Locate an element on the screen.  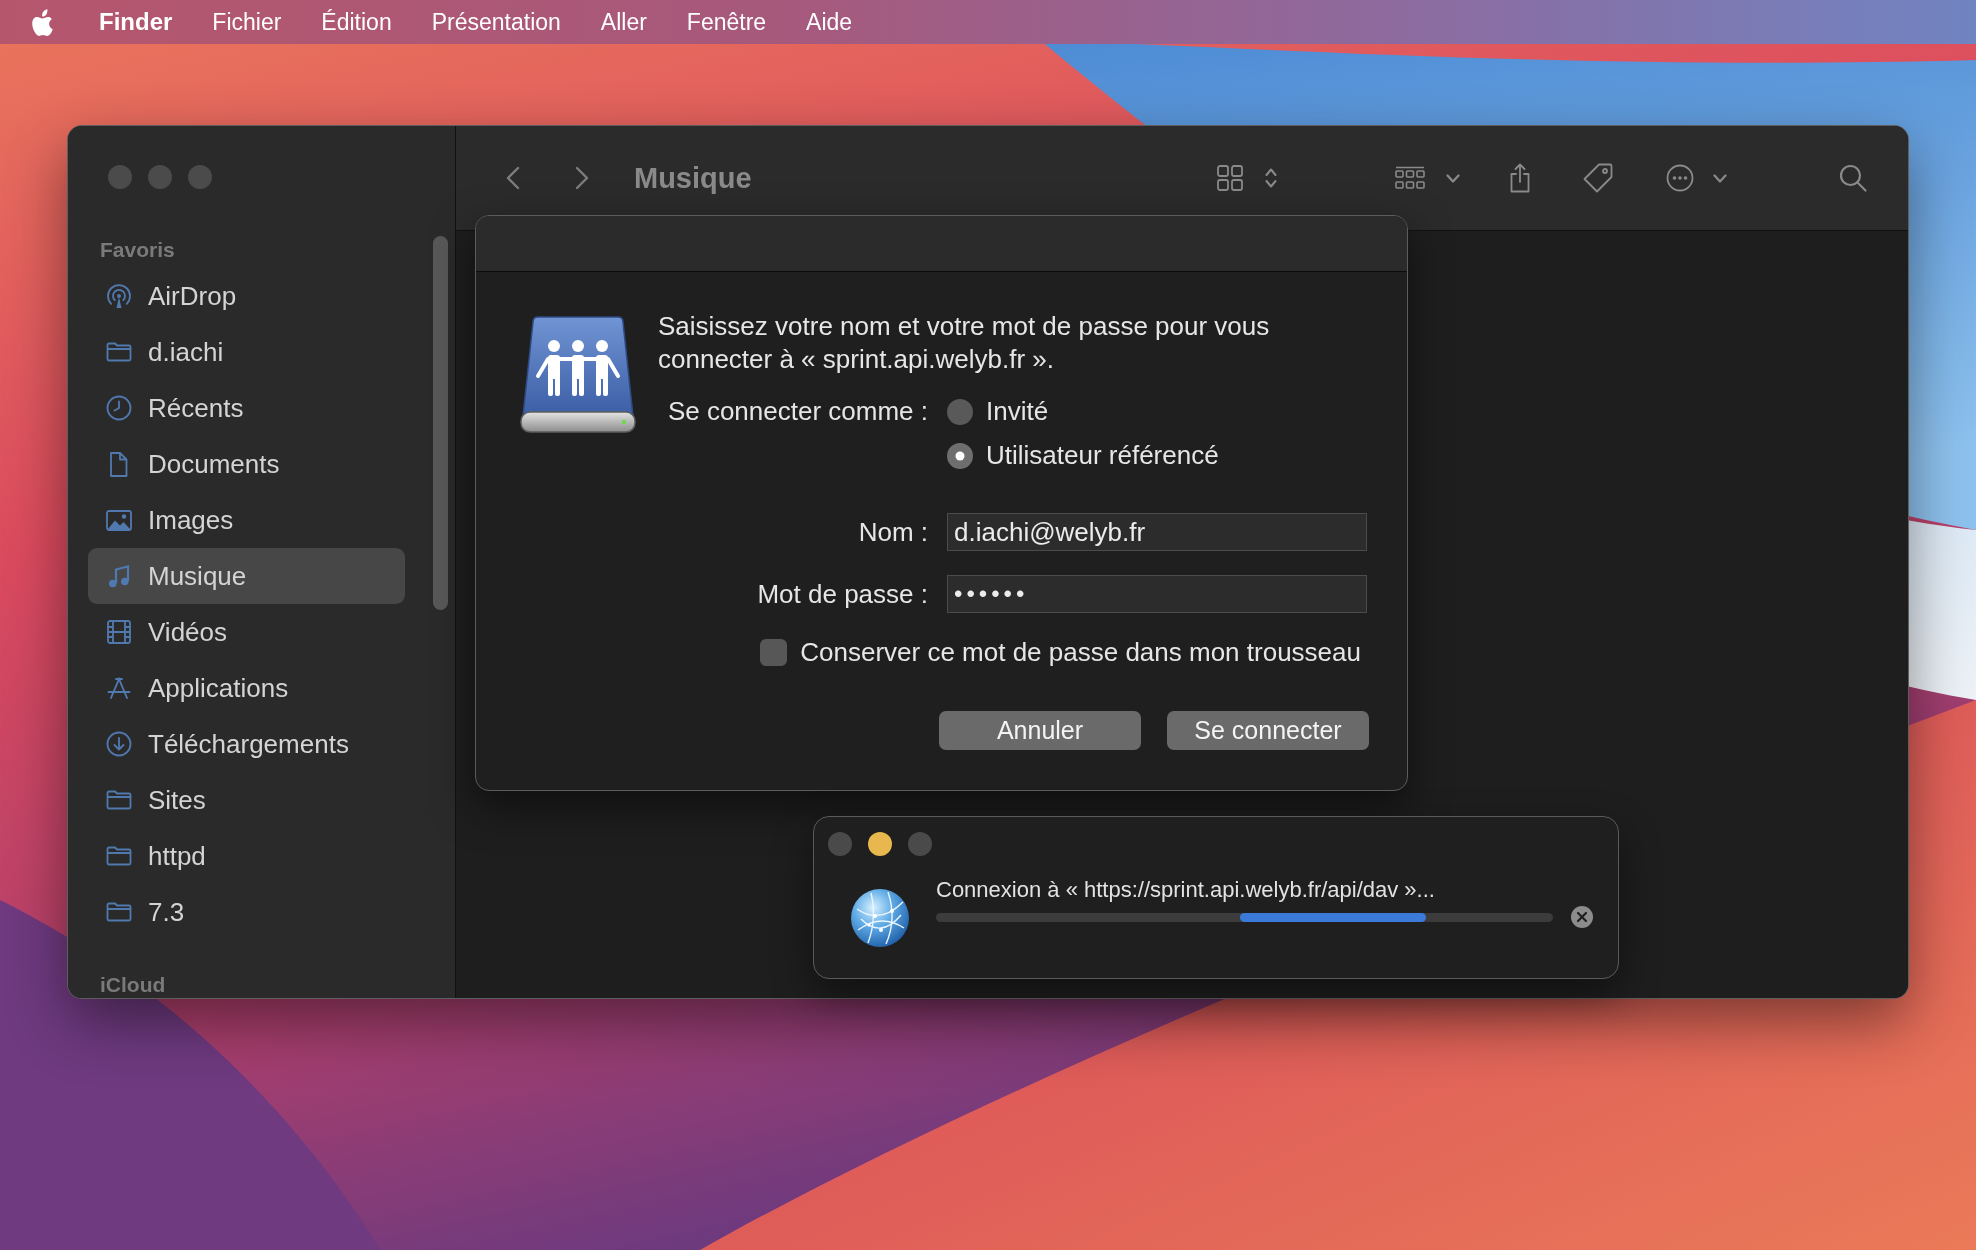
window-title: Musique is located at coordinates (693, 178).